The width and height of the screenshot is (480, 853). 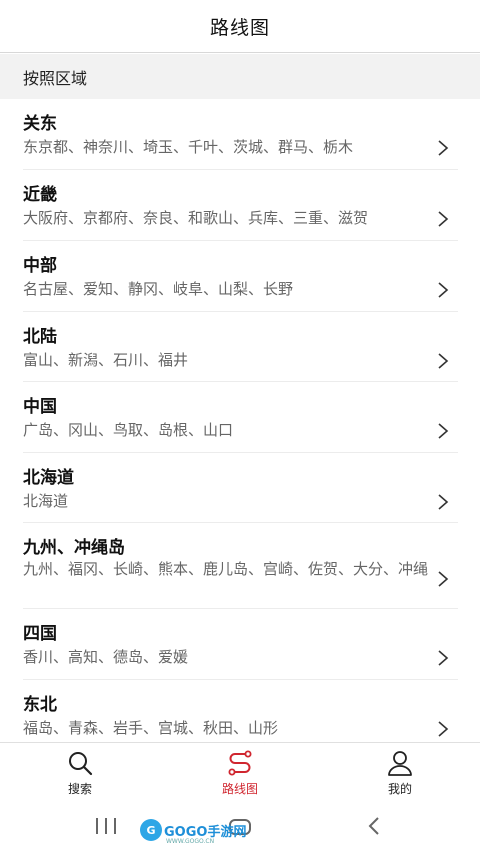 What do you see at coordinates (190, 841) in the screenshot?
I see `watermark-subtext: WWW.GOGO.CN` at bounding box center [190, 841].